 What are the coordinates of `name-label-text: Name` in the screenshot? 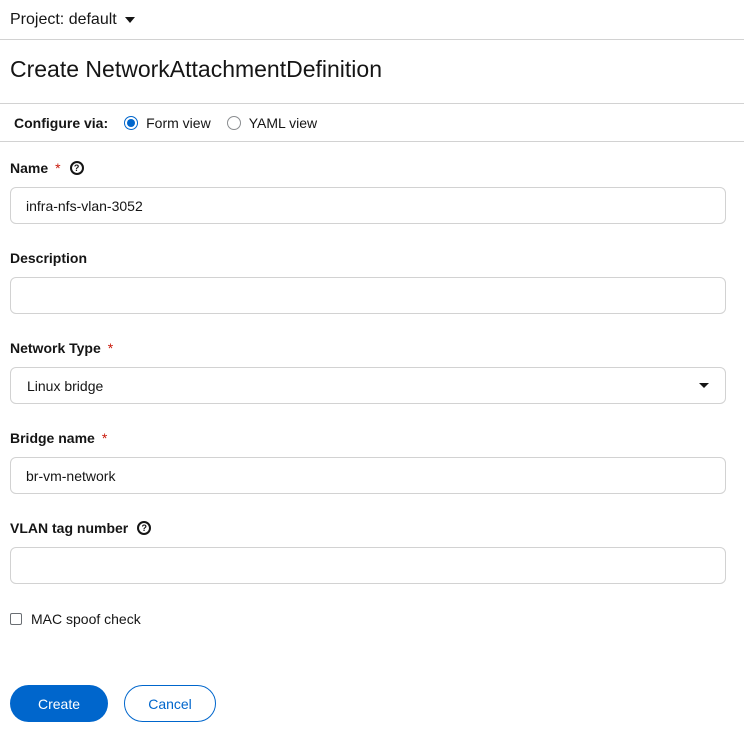 It's located at (29, 168).